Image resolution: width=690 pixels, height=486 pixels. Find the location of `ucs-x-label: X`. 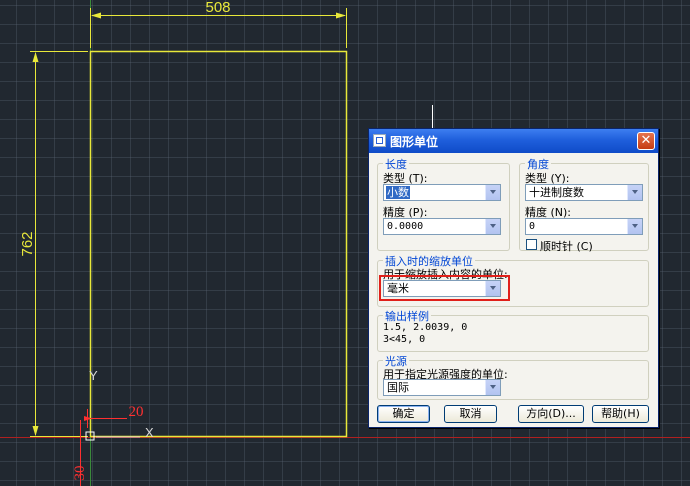

ucs-x-label: X is located at coordinates (149, 432).